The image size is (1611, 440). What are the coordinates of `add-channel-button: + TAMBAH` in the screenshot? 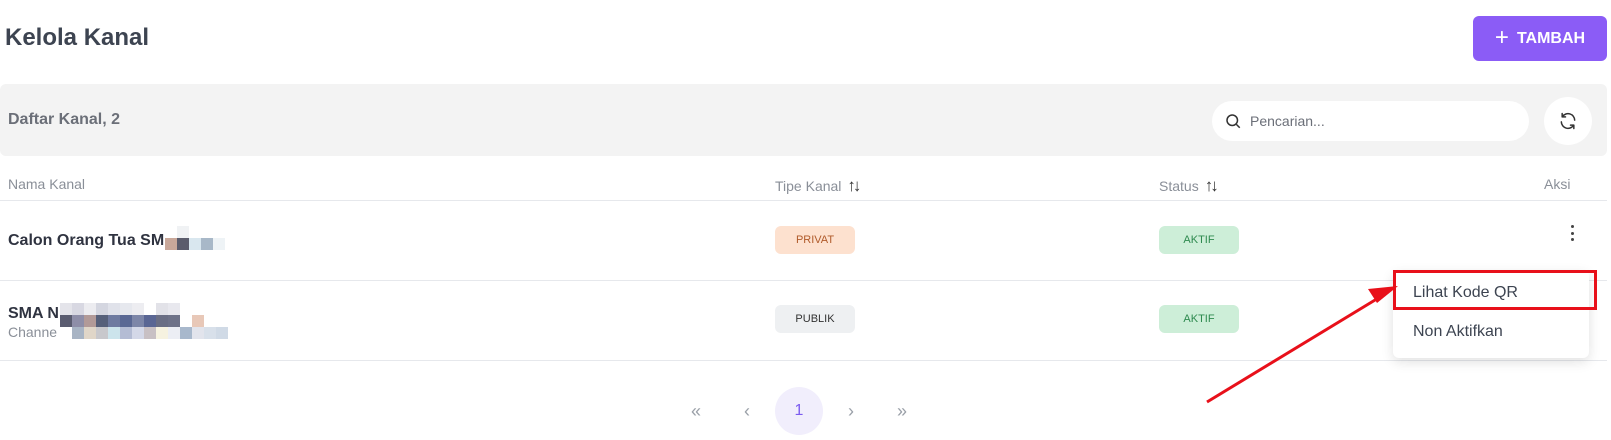 It's located at (1540, 38).